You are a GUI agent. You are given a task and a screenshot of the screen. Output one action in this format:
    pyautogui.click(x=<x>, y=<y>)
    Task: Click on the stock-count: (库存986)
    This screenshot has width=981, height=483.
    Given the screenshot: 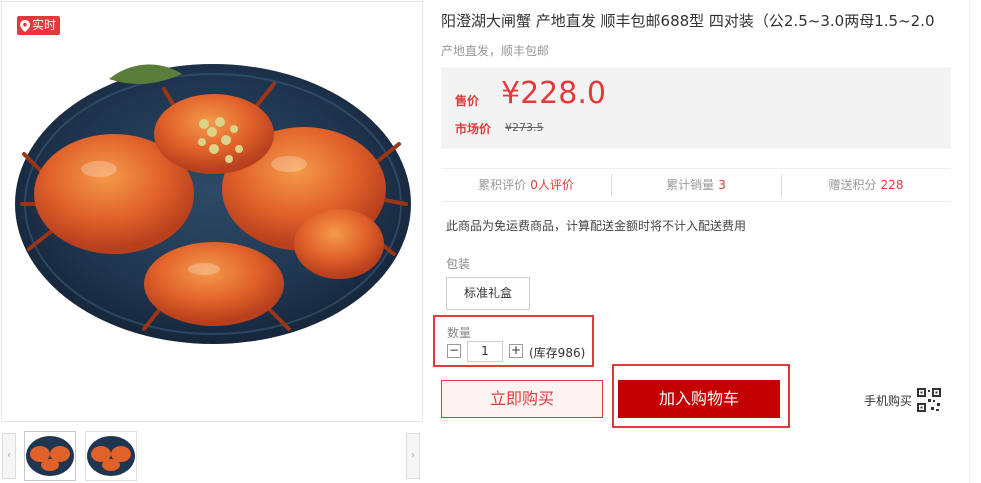 What is the action you would take?
    pyautogui.click(x=557, y=353)
    